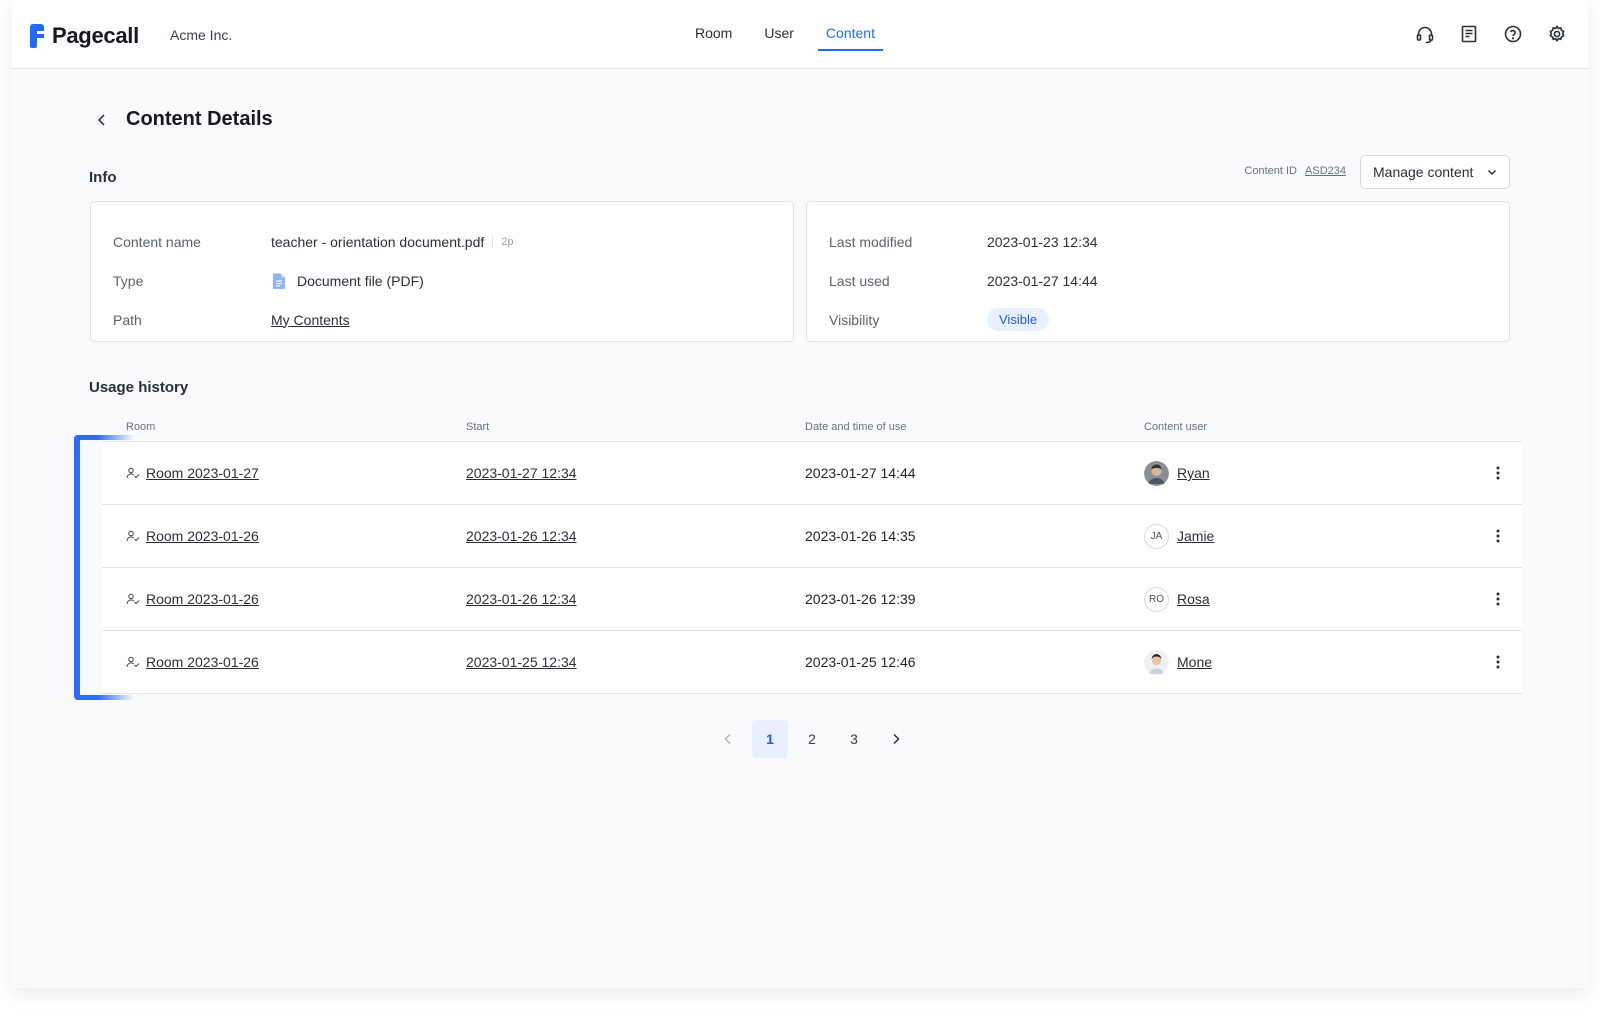  What do you see at coordinates (104, 697) in the screenshot?
I see `selection-highlight-bottom` at bounding box center [104, 697].